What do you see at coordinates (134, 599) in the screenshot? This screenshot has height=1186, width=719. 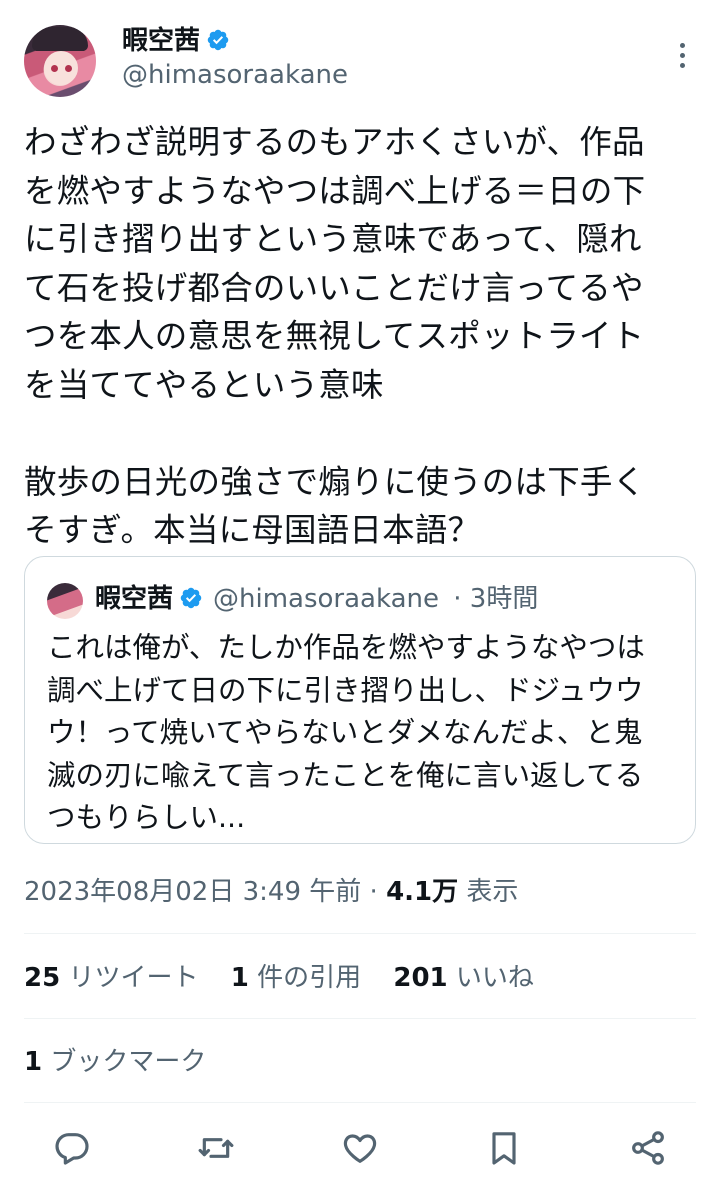 I see `quoted-display-name: 暇空茜` at bounding box center [134, 599].